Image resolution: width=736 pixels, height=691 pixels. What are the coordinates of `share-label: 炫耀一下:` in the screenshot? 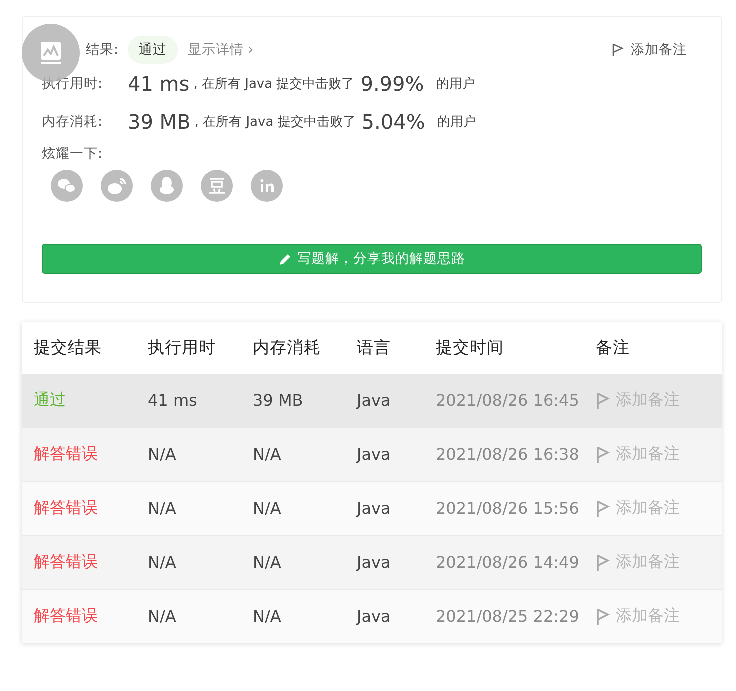 It's located at (73, 154).